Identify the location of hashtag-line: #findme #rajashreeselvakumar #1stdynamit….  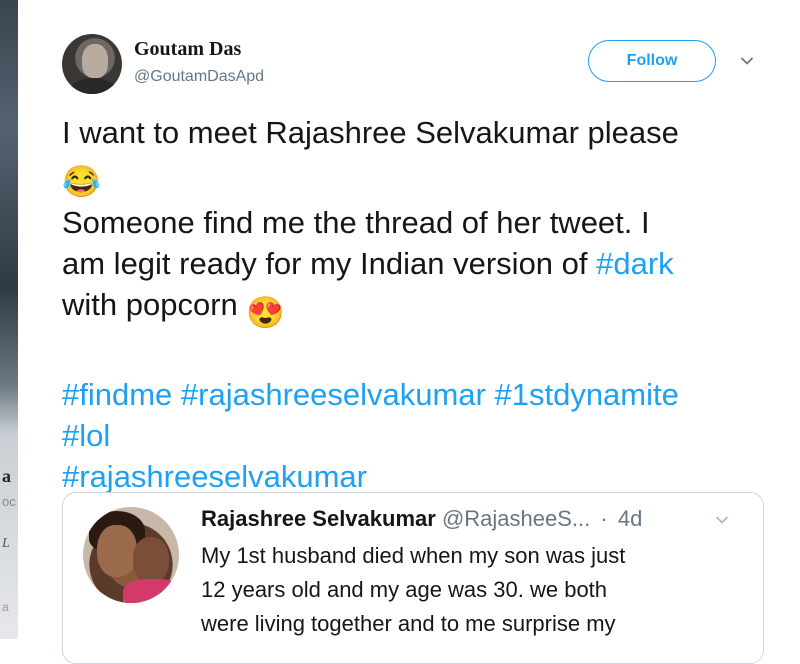
(422, 394).